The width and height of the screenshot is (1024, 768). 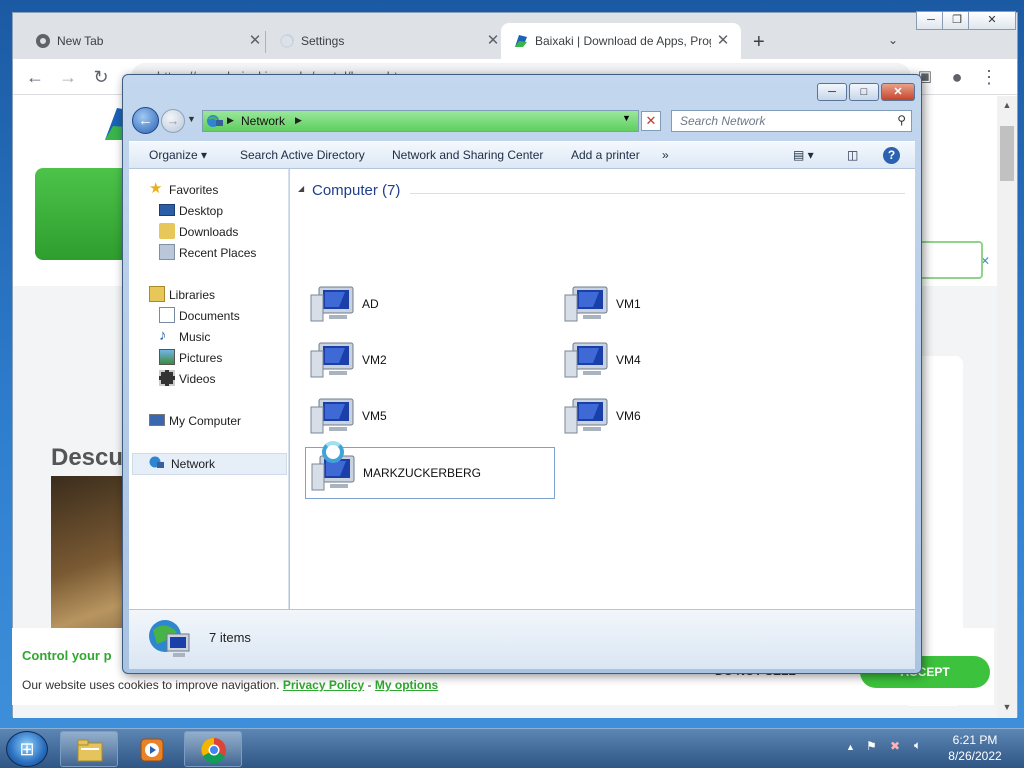 I want to click on star-icon: ★, so click(x=156, y=188).